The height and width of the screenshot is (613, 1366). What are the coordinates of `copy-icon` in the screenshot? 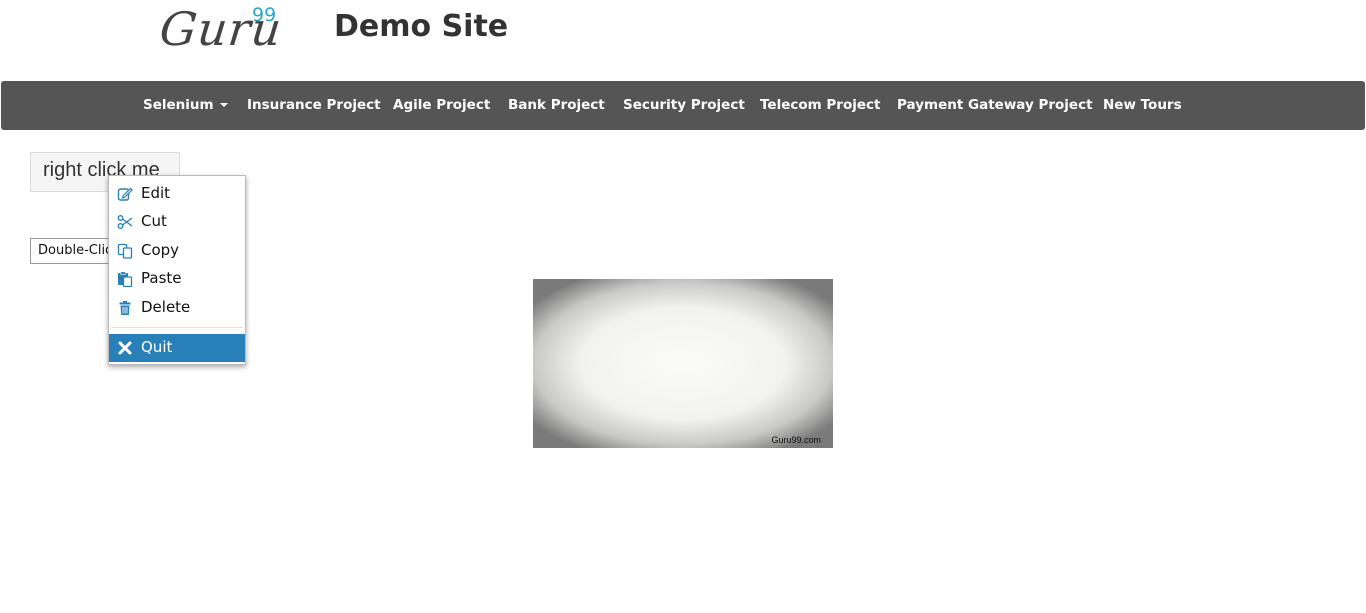 It's located at (125, 251).